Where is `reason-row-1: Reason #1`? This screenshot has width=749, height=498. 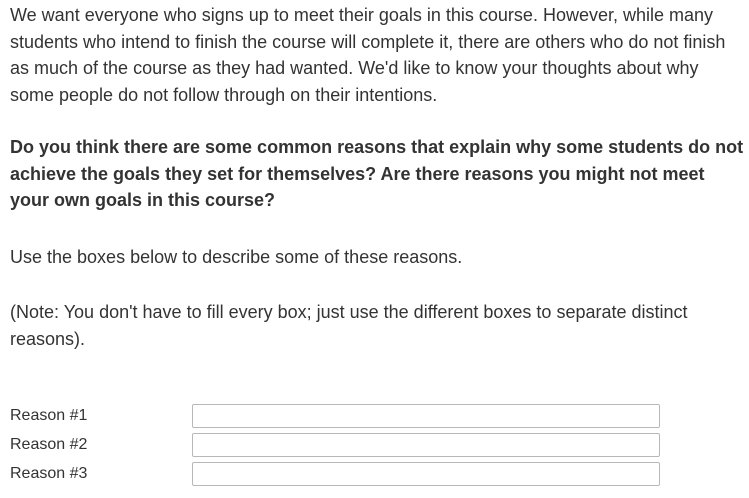 reason-row-1: Reason #1 is located at coordinates (340, 416).